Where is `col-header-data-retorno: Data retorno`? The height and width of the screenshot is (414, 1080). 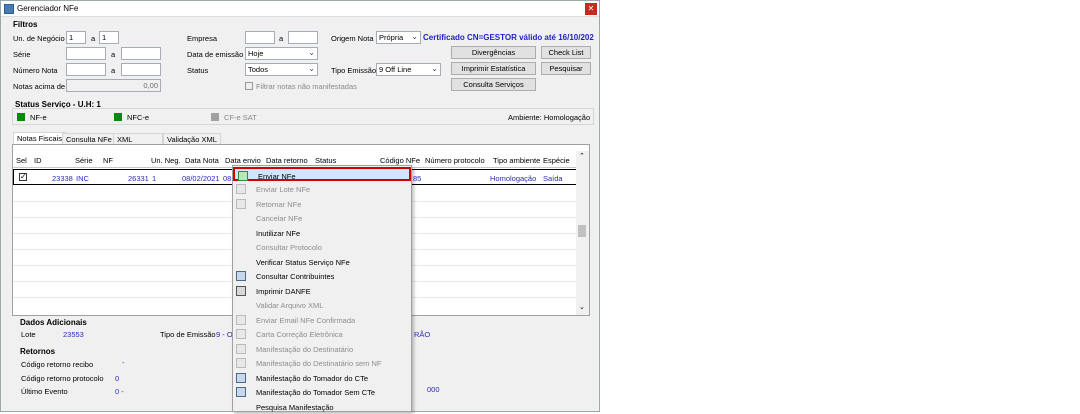
col-header-data-retorno: Data retorno is located at coordinates (287, 160).